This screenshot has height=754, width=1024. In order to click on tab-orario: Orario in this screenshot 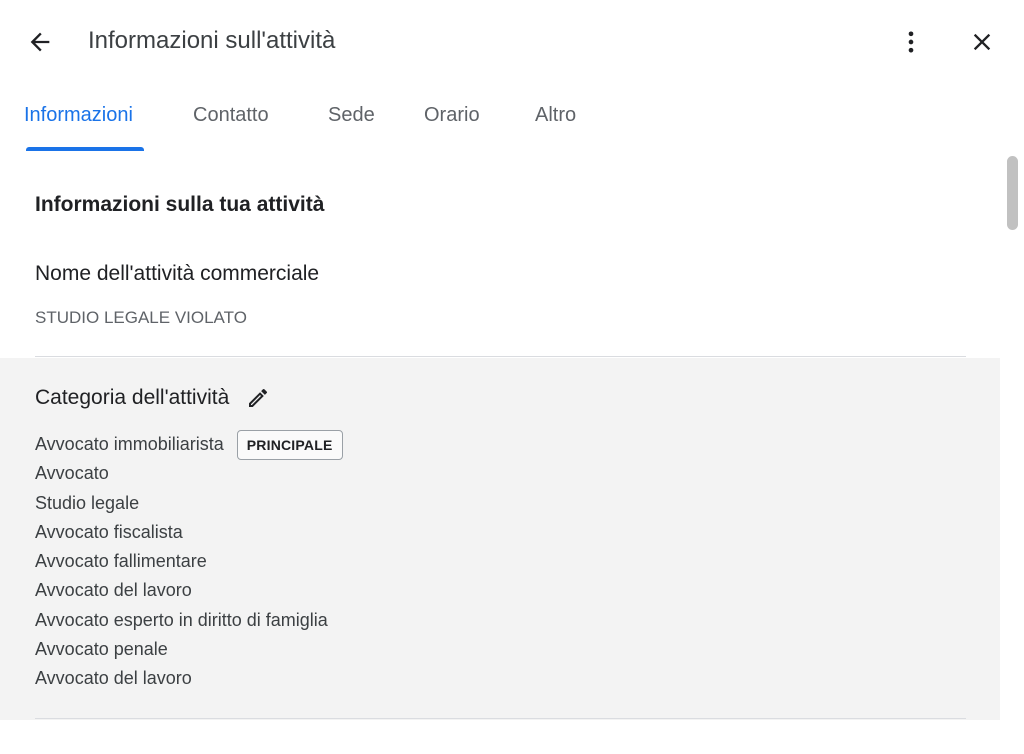, I will do `click(452, 115)`.